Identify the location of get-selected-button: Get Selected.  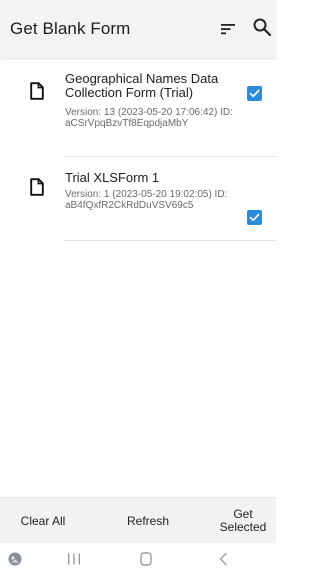
(243, 521).